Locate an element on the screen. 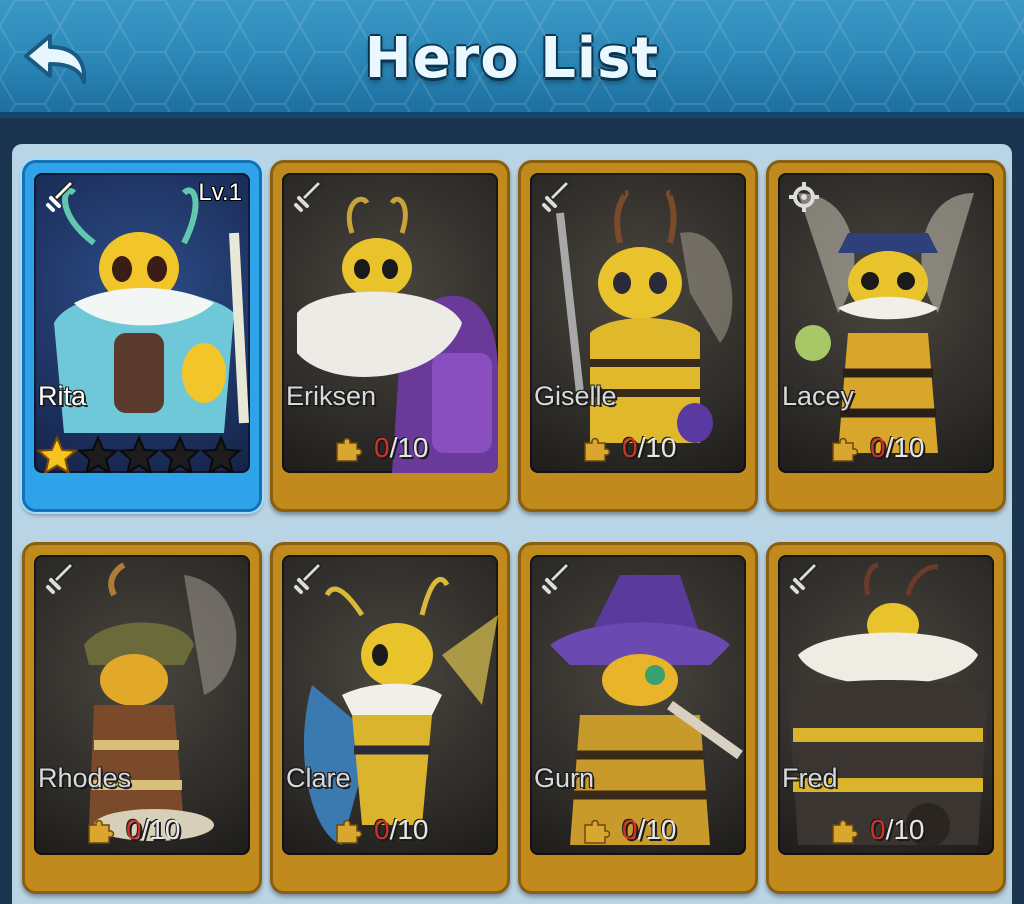  top-bar: Hero List is located at coordinates (512, 59).